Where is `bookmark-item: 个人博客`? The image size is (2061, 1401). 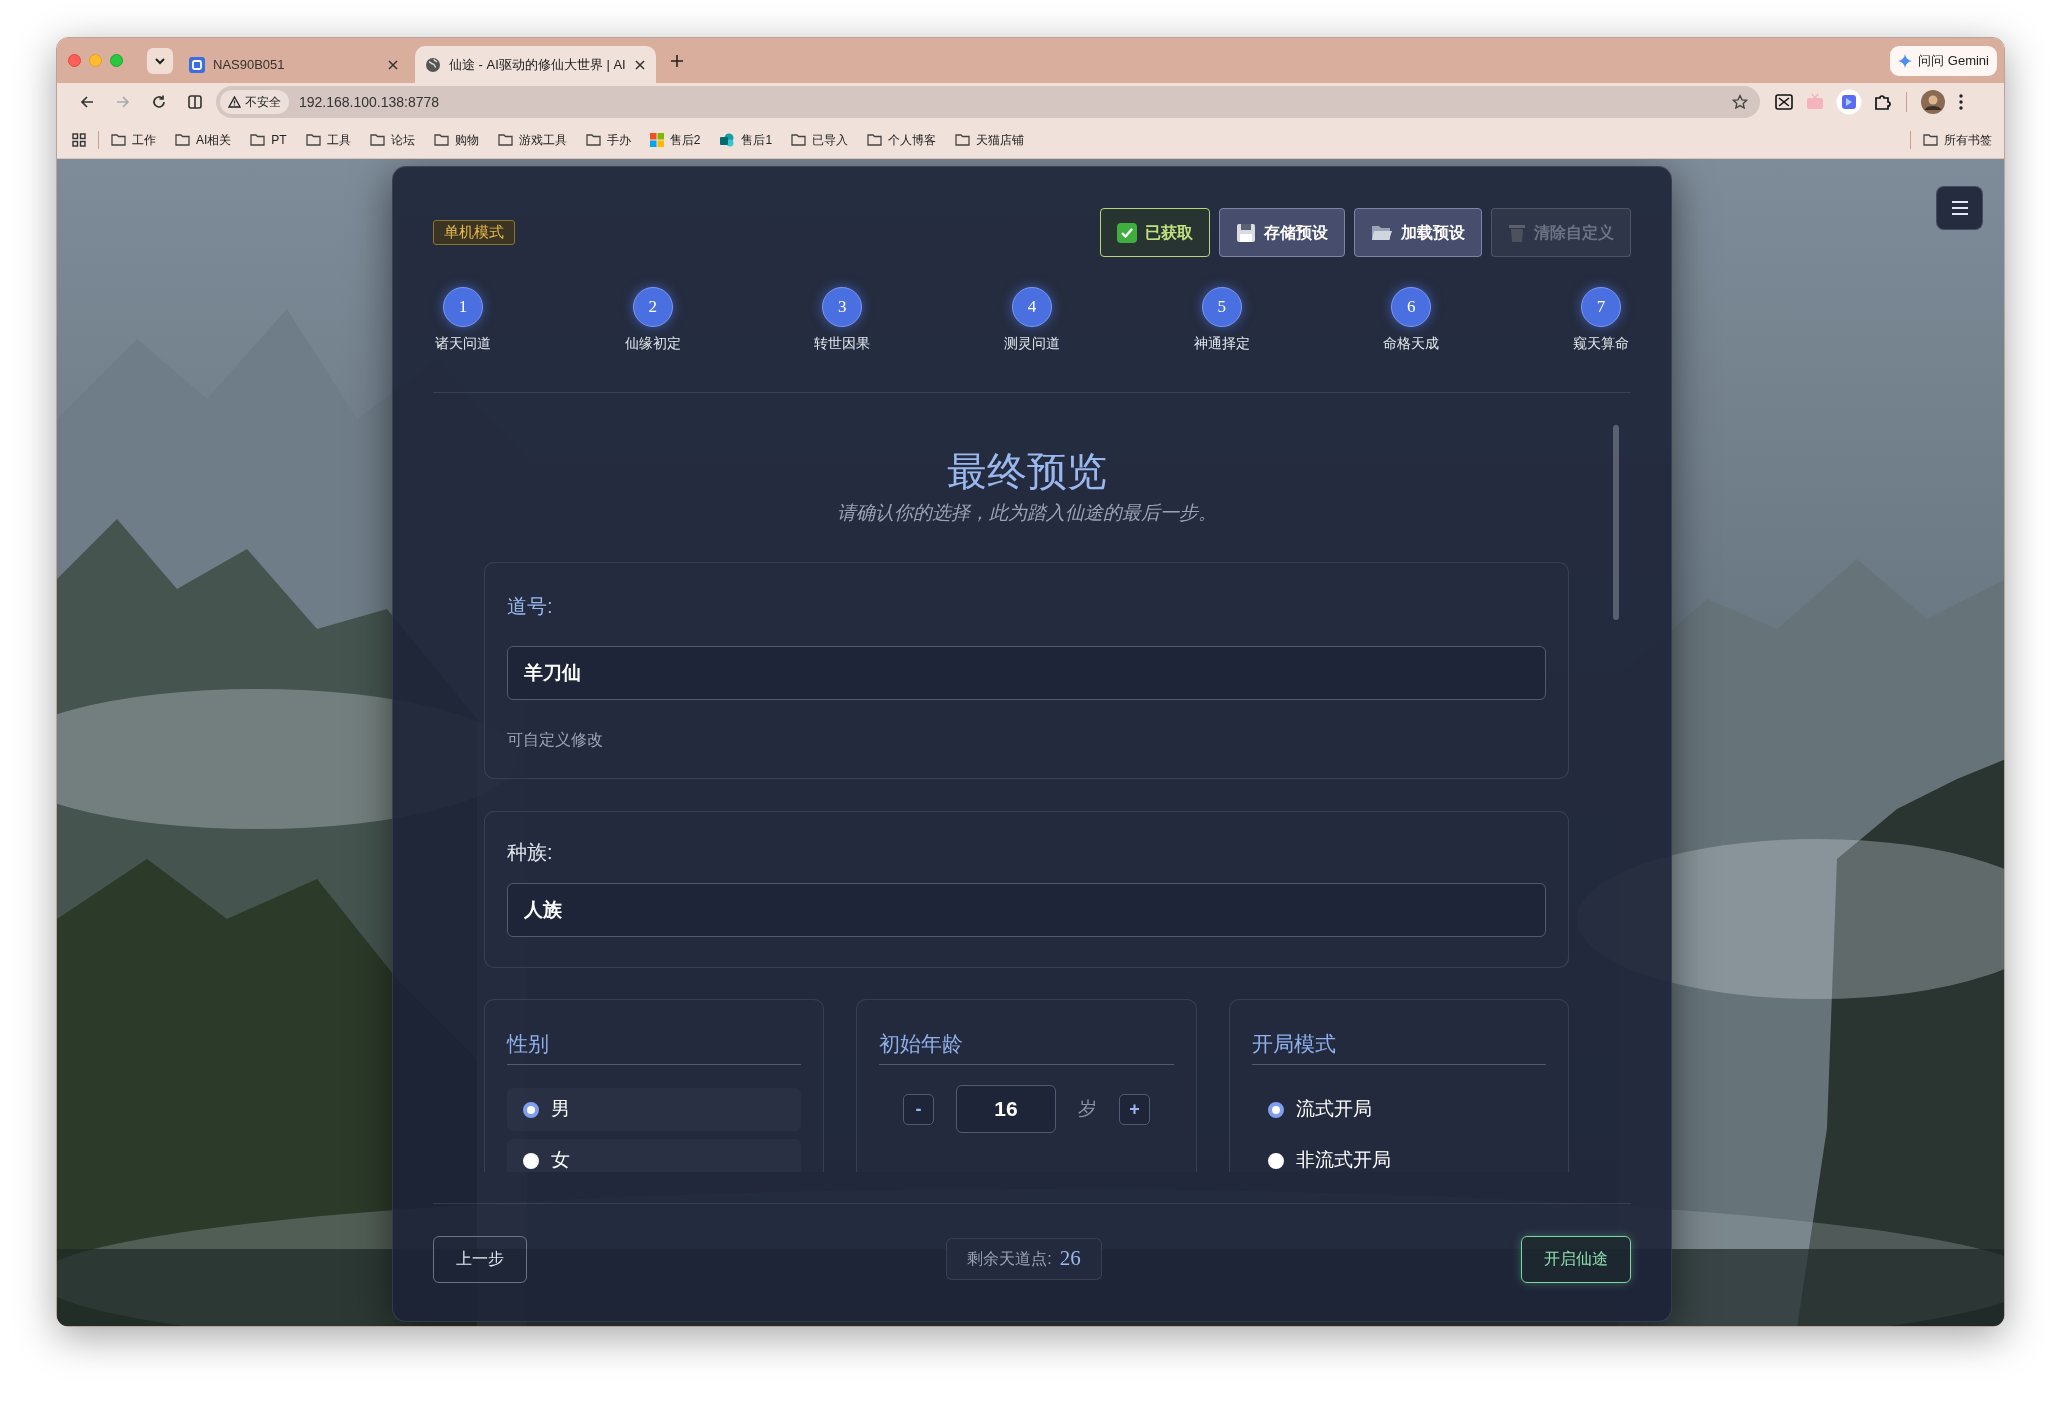 bookmark-item: 个人博客 is located at coordinates (902, 139).